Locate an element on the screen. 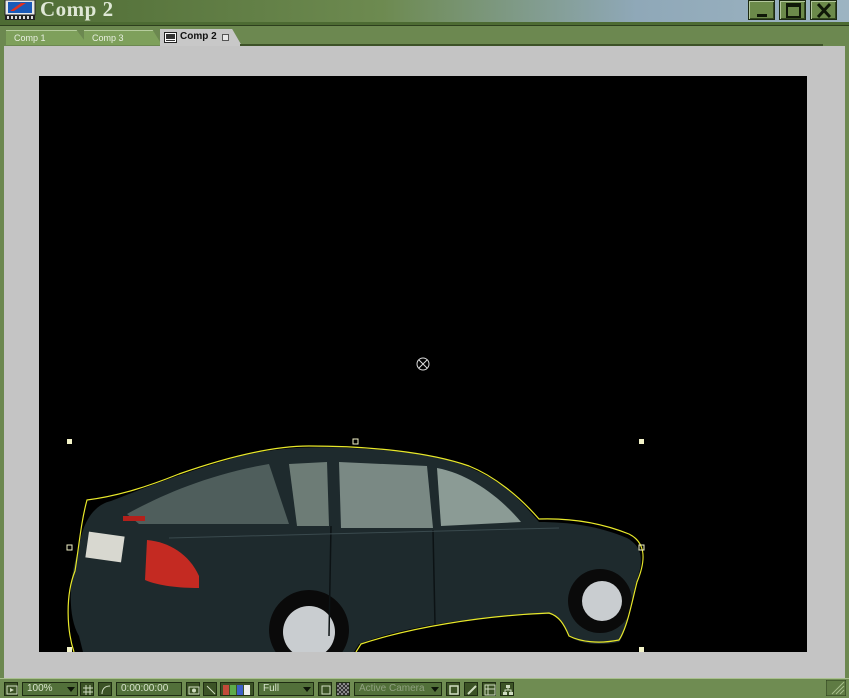 This screenshot has height=698, width=849. front-door-window is located at coordinates (386, 495).